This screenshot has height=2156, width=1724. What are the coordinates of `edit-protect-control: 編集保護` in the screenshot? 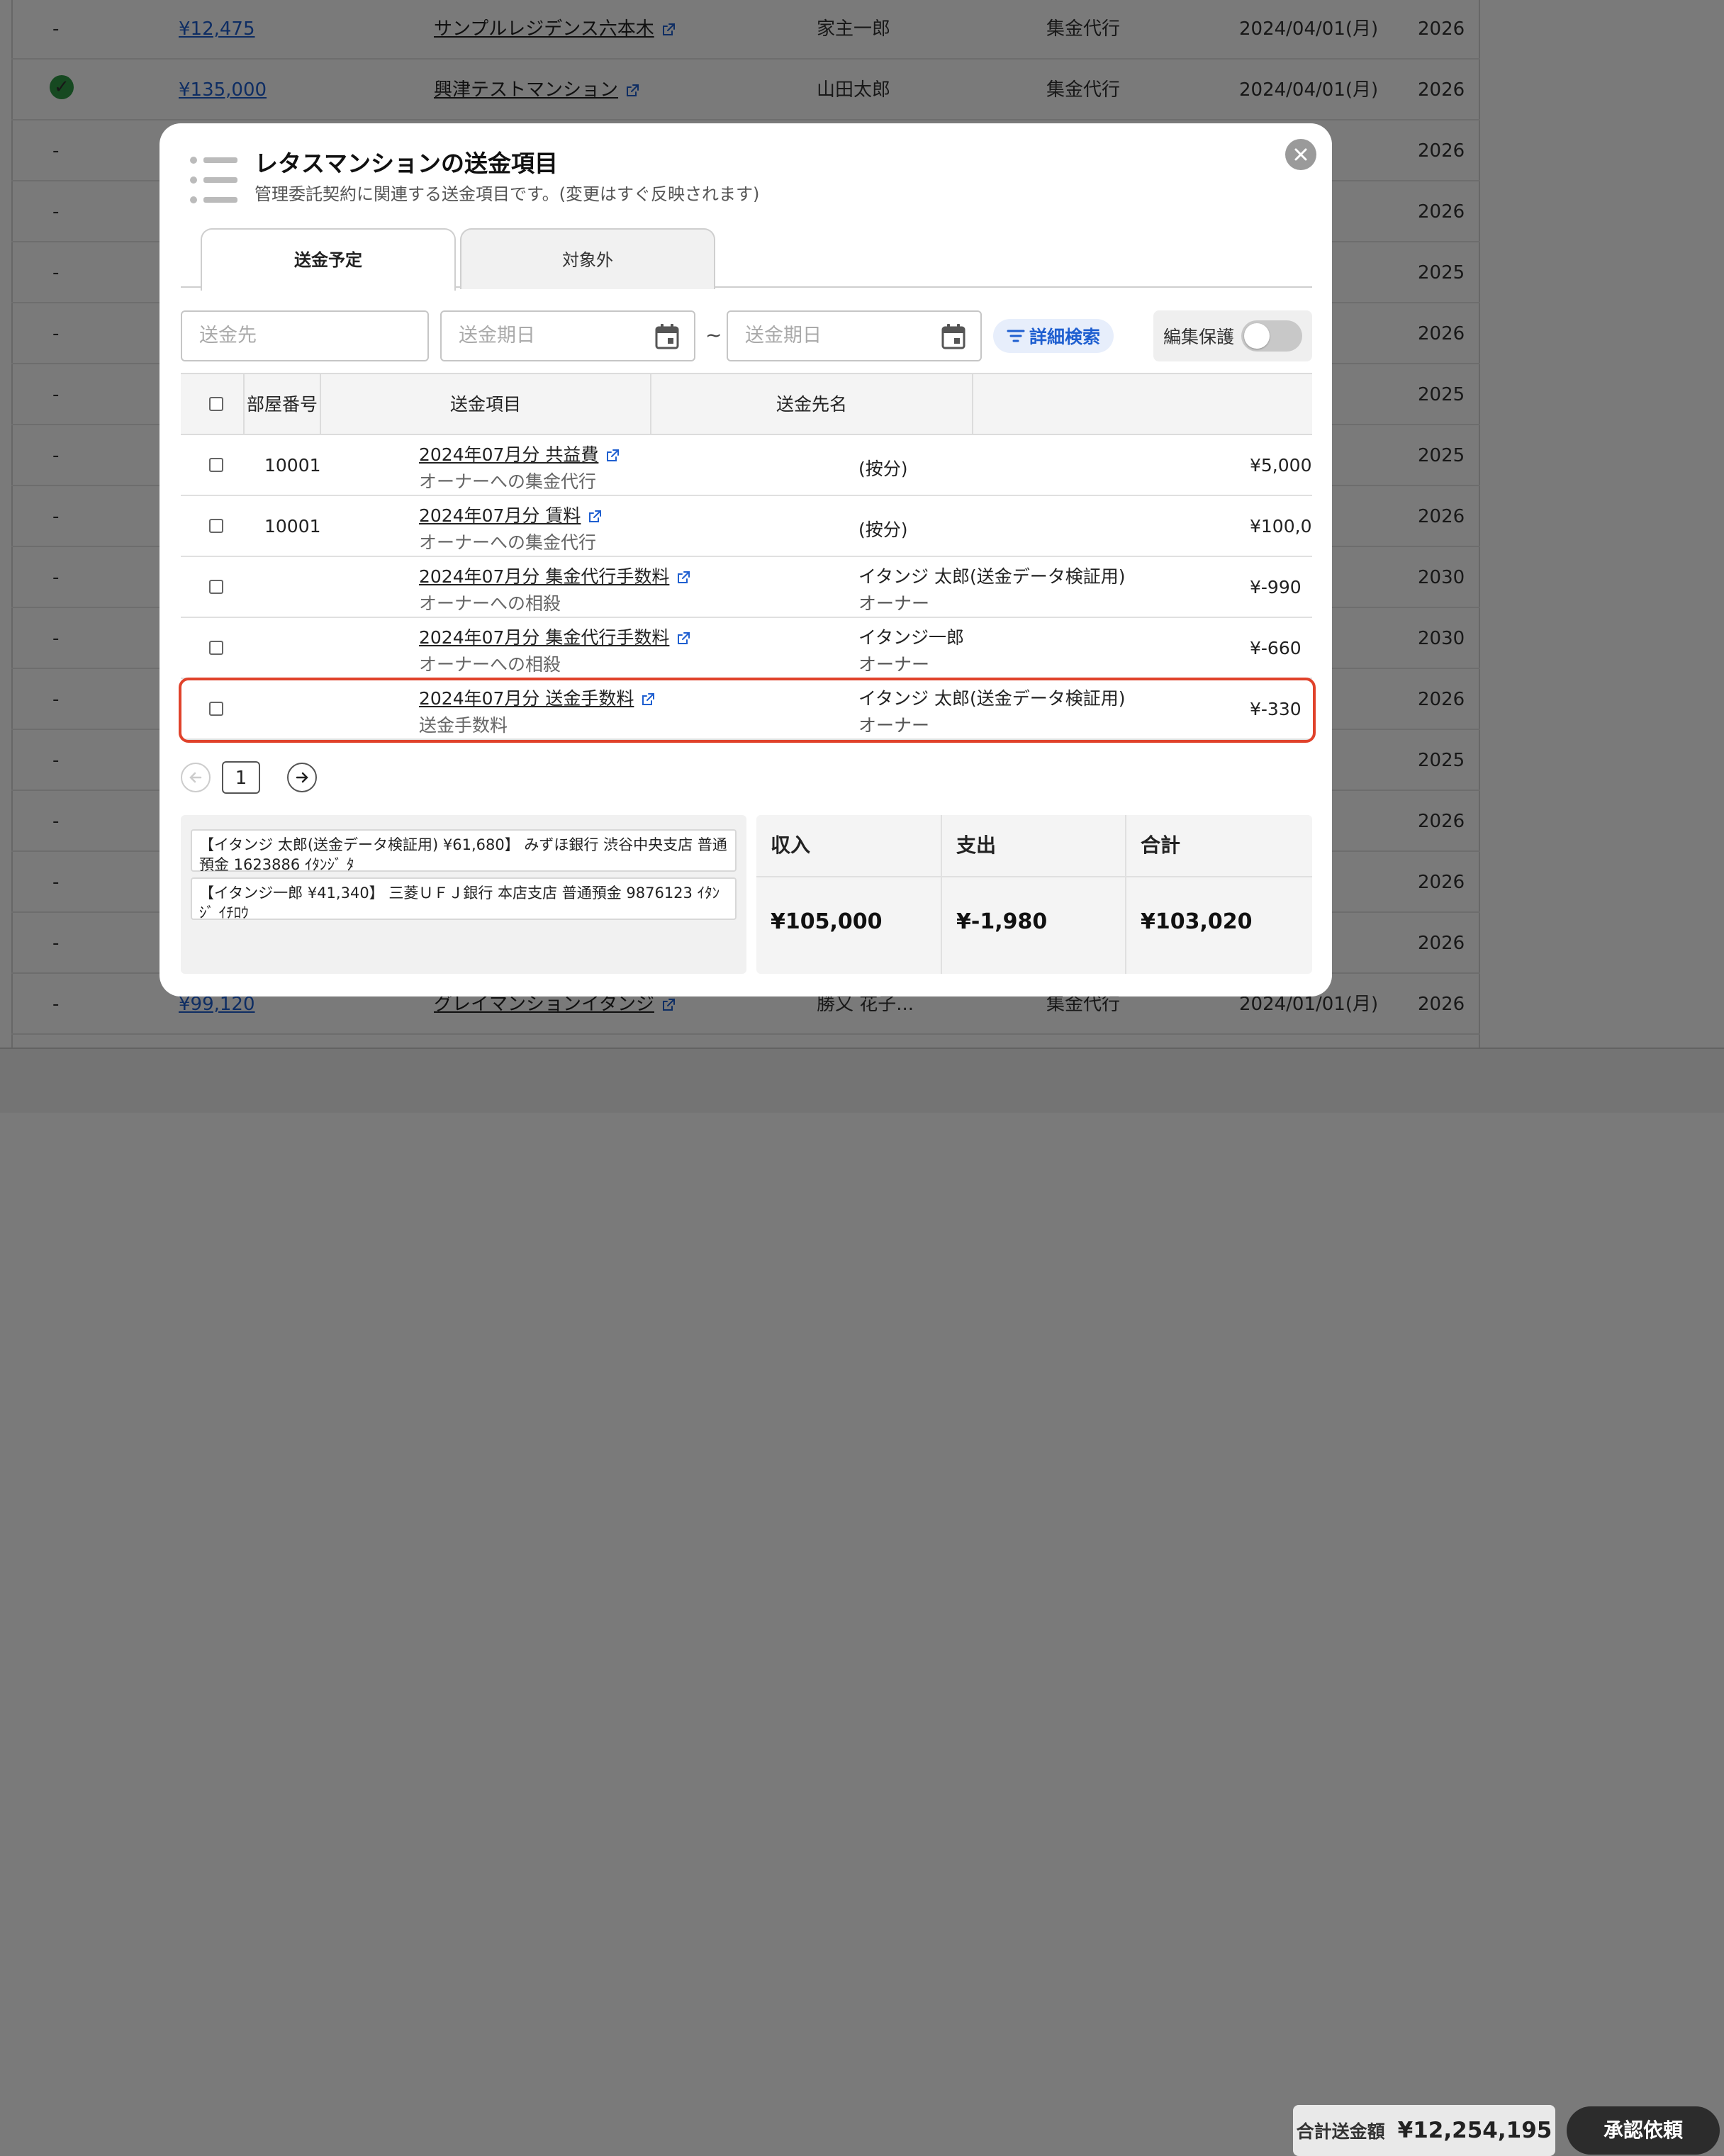 It's located at (1232, 335).